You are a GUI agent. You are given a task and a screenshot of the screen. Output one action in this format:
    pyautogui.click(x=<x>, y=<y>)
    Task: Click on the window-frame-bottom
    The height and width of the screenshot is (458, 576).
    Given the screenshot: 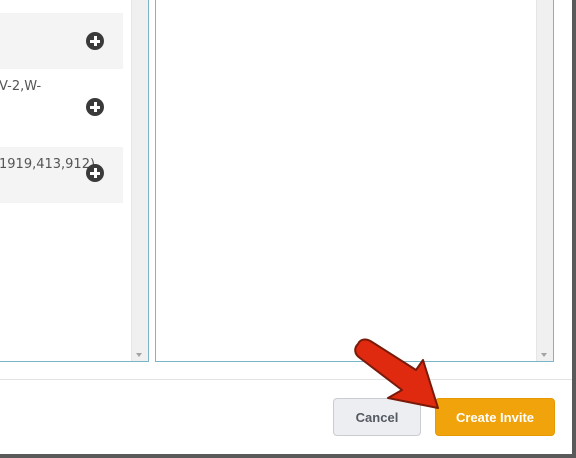 What is the action you would take?
    pyautogui.click(x=288, y=456)
    